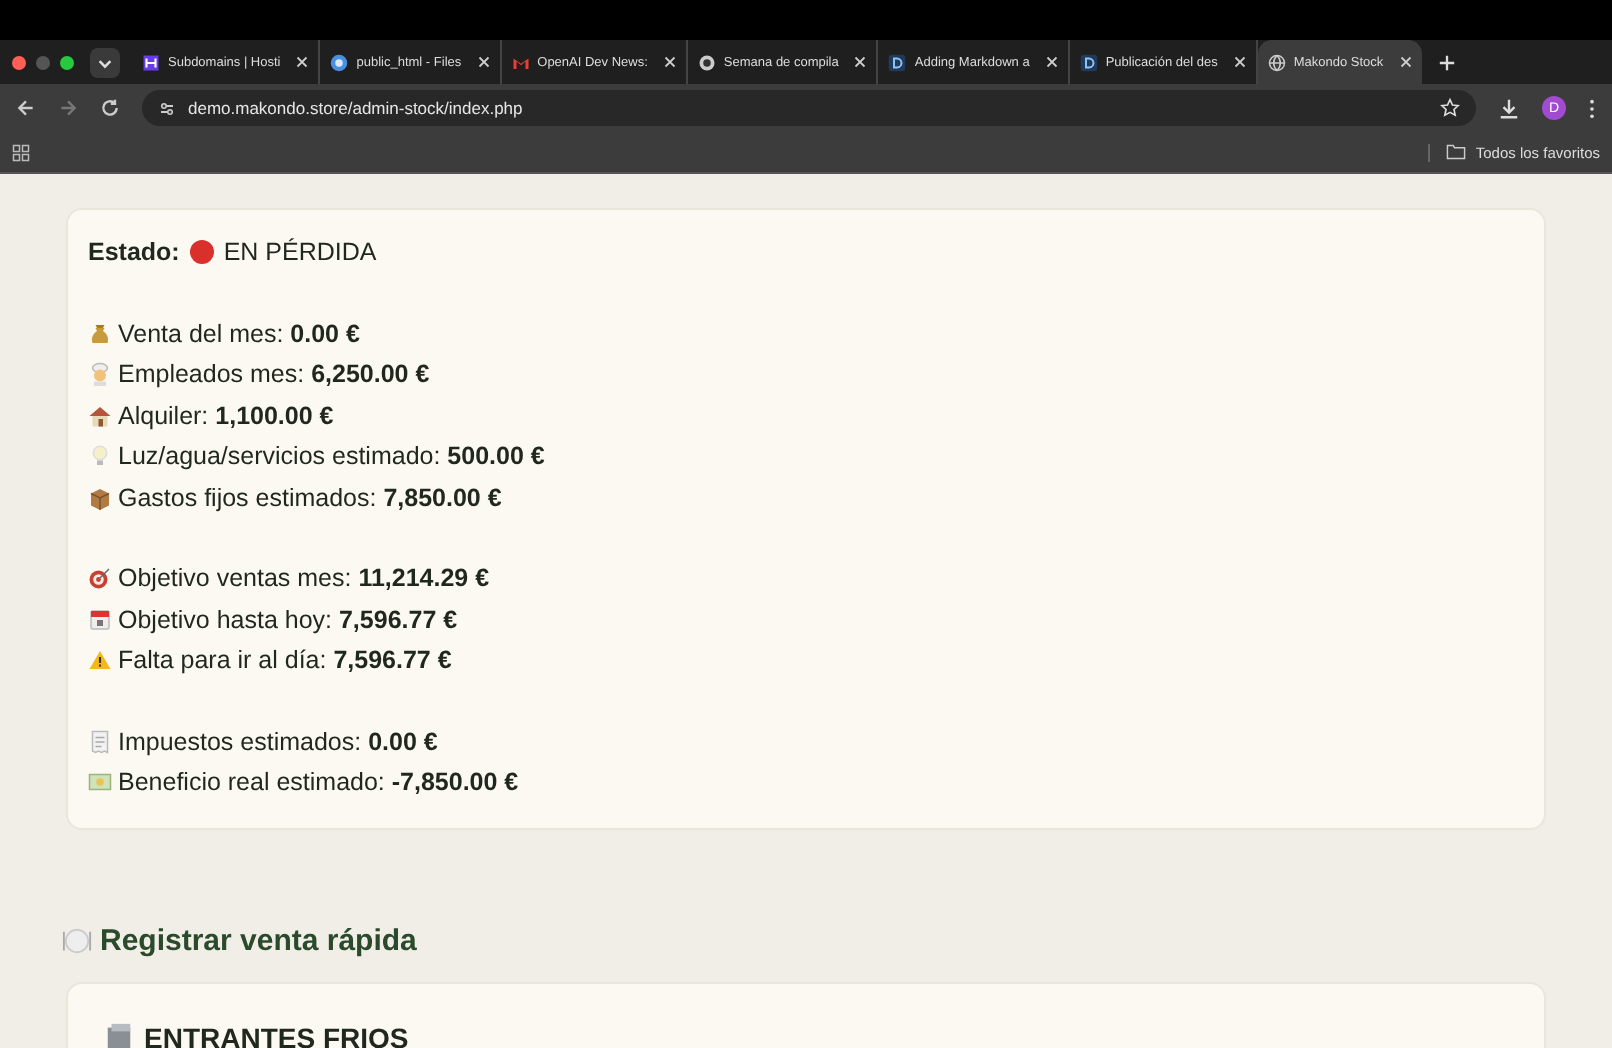 This screenshot has height=1048, width=1612. I want to click on category-heading: ENTRANTES FRIOS, so click(276, 1034).